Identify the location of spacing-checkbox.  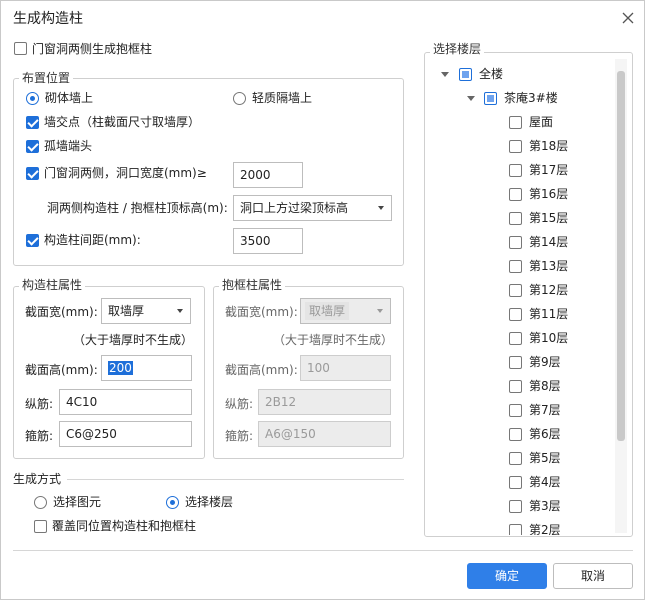
(32, 242).